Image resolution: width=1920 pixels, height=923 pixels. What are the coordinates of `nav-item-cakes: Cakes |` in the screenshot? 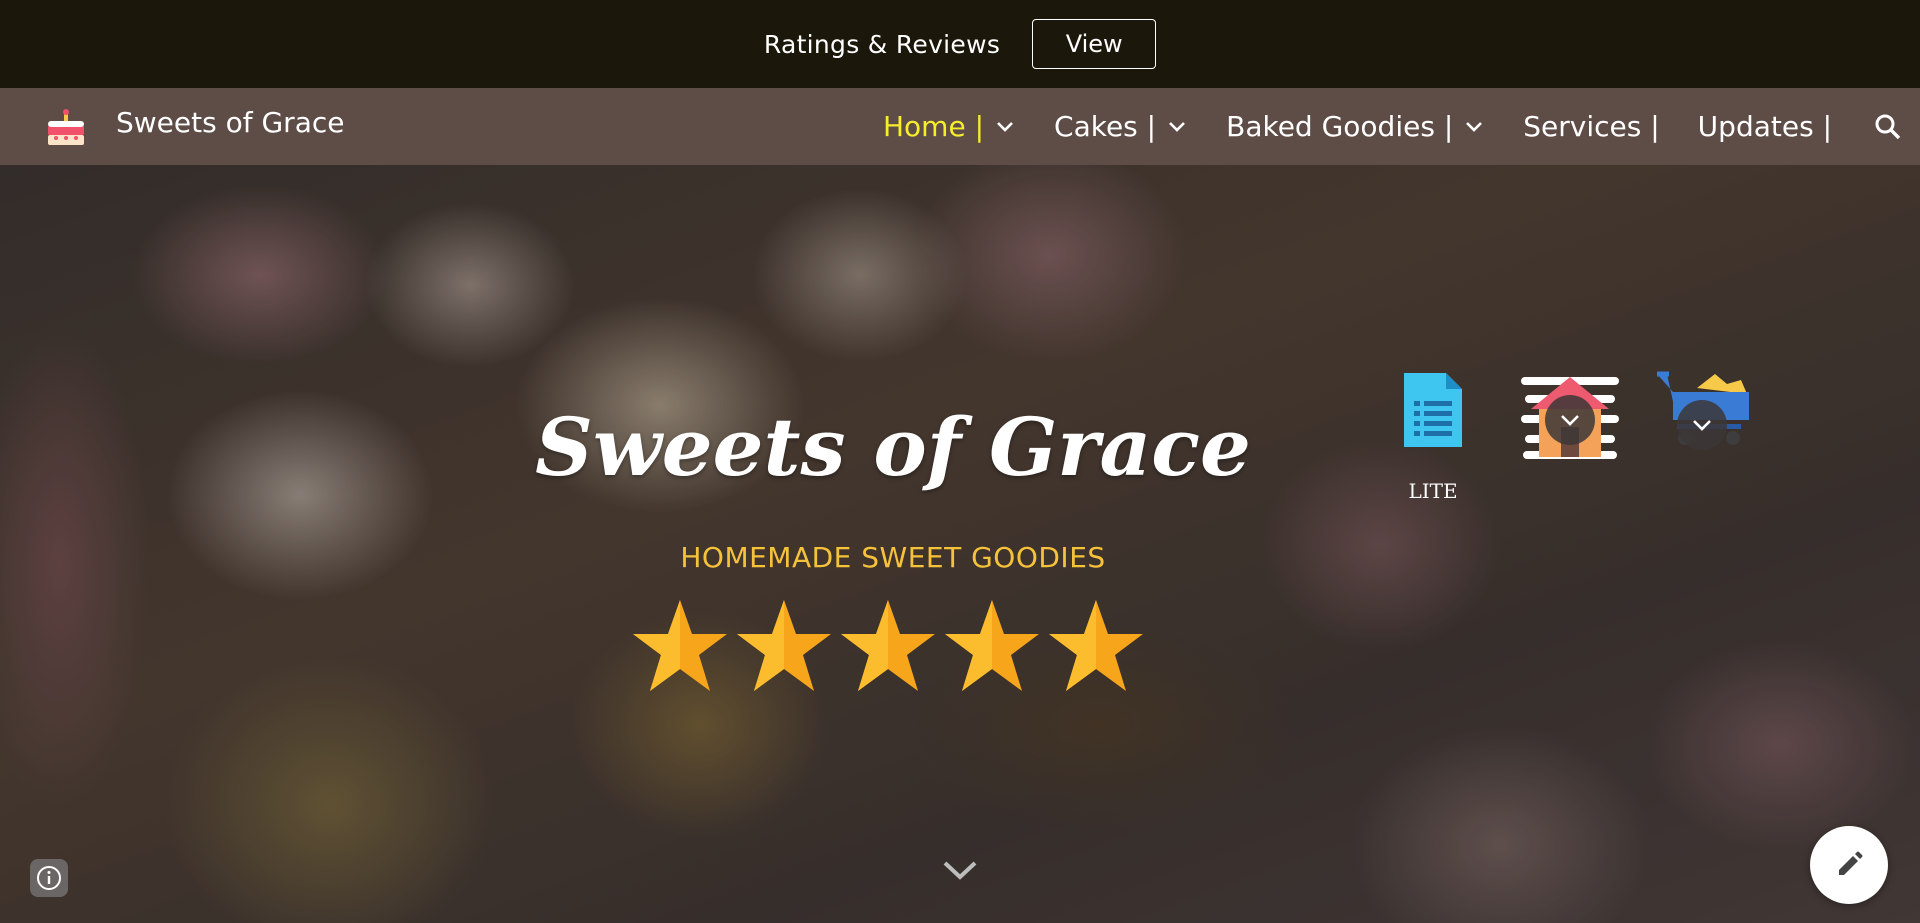 It's located at (1121, 126).